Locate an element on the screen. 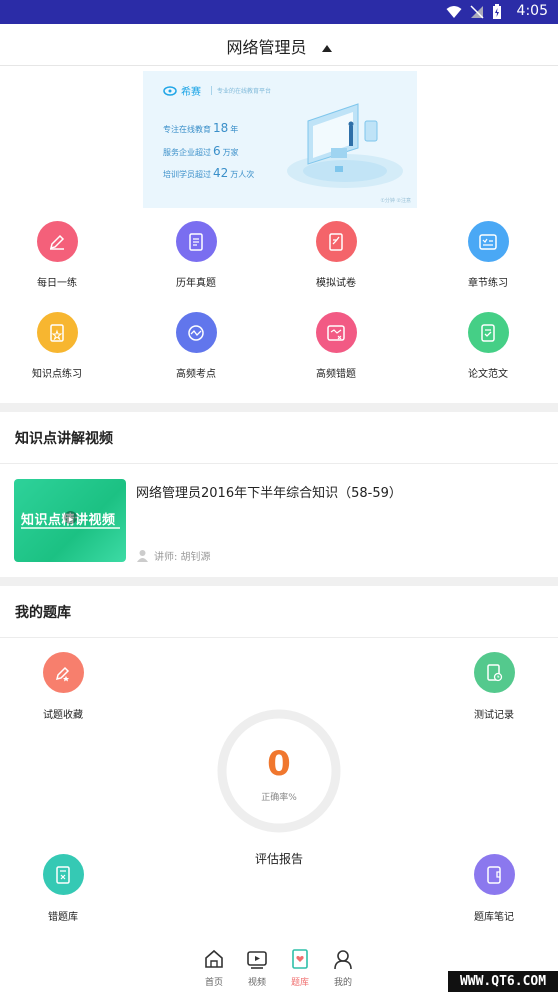 The width and height of the screenshot is (558, 992). video-thumbnail: 知识点精讲视频 is located at coordinates (70, 520).